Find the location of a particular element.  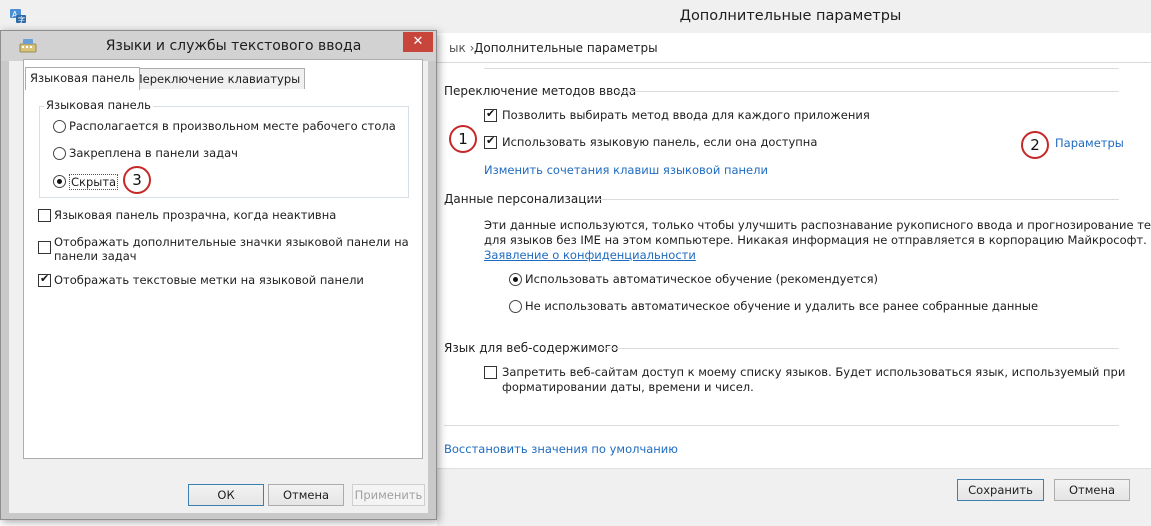

deny-web-language-label-line2: форматировании даты, времени и чисел. is located at coordinates (628, 387).